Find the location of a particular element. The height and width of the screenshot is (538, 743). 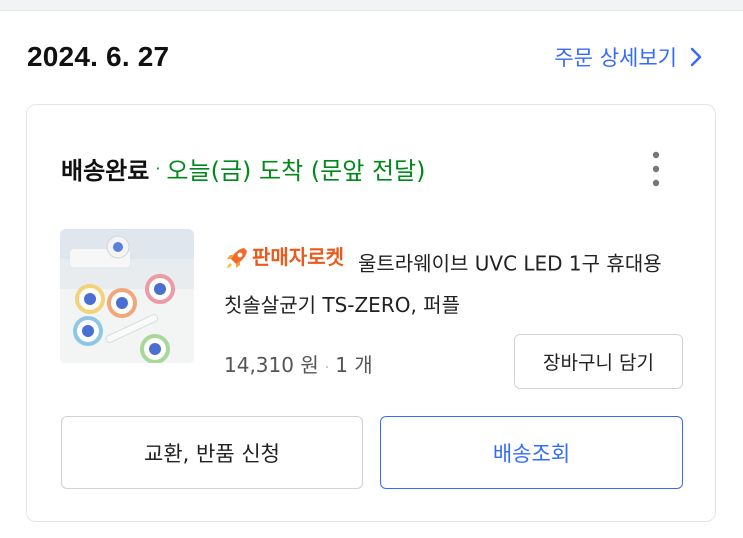

product-thumbnail is located at coordinates (127, 296).